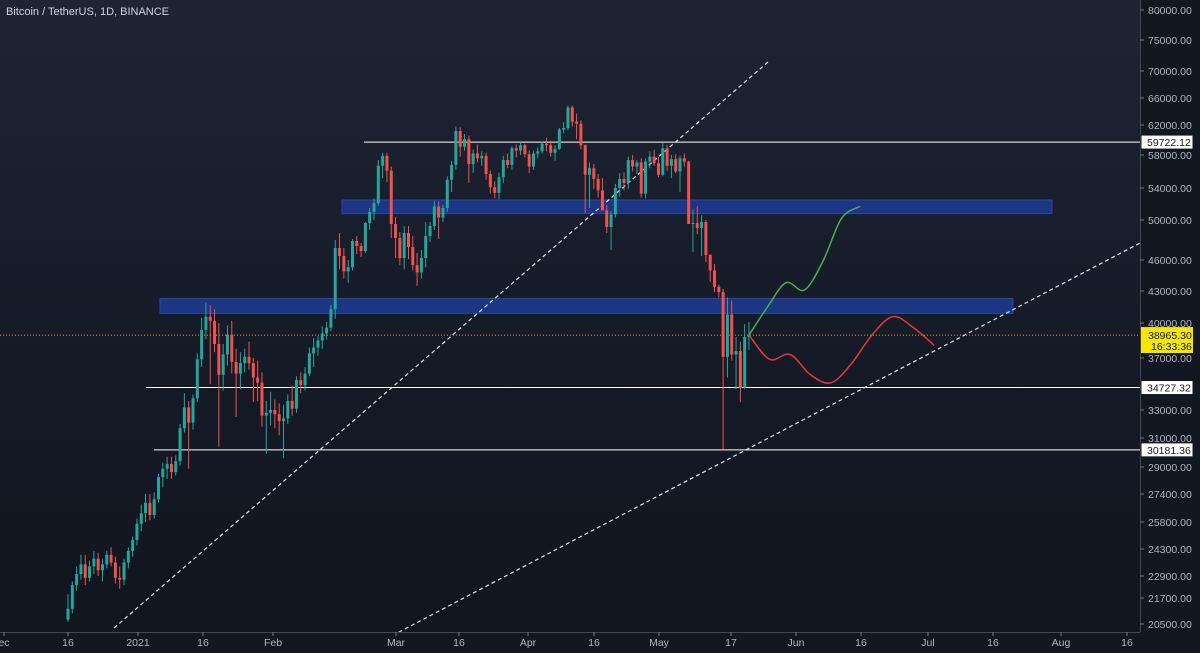 The height and width of the screenshot is (653, 1200). What do you see at coordinates (1170, 99) in the screenshot?
I see `price-tick-label: 66000.00` at bounding box center [1170, 99].